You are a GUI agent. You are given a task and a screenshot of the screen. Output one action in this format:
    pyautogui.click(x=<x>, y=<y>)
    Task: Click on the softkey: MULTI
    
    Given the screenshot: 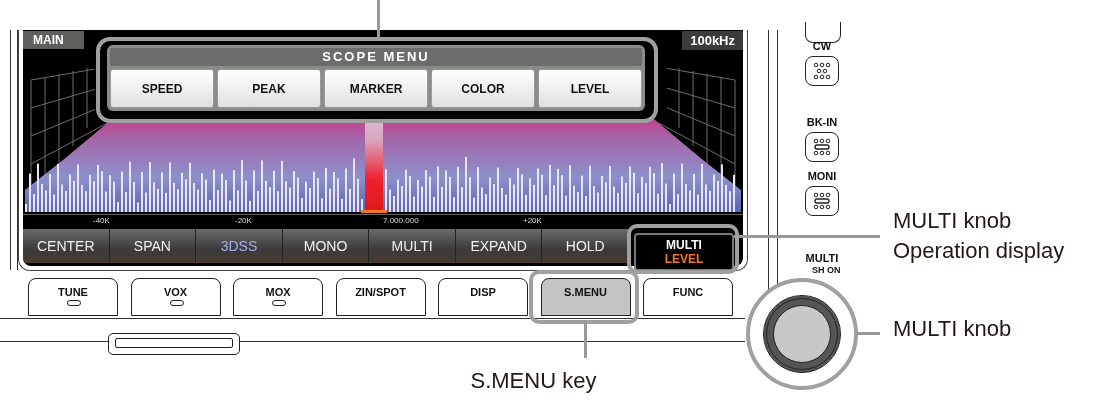 What is the action you would take?
    pyautogui.click(x=412, y=246)
    